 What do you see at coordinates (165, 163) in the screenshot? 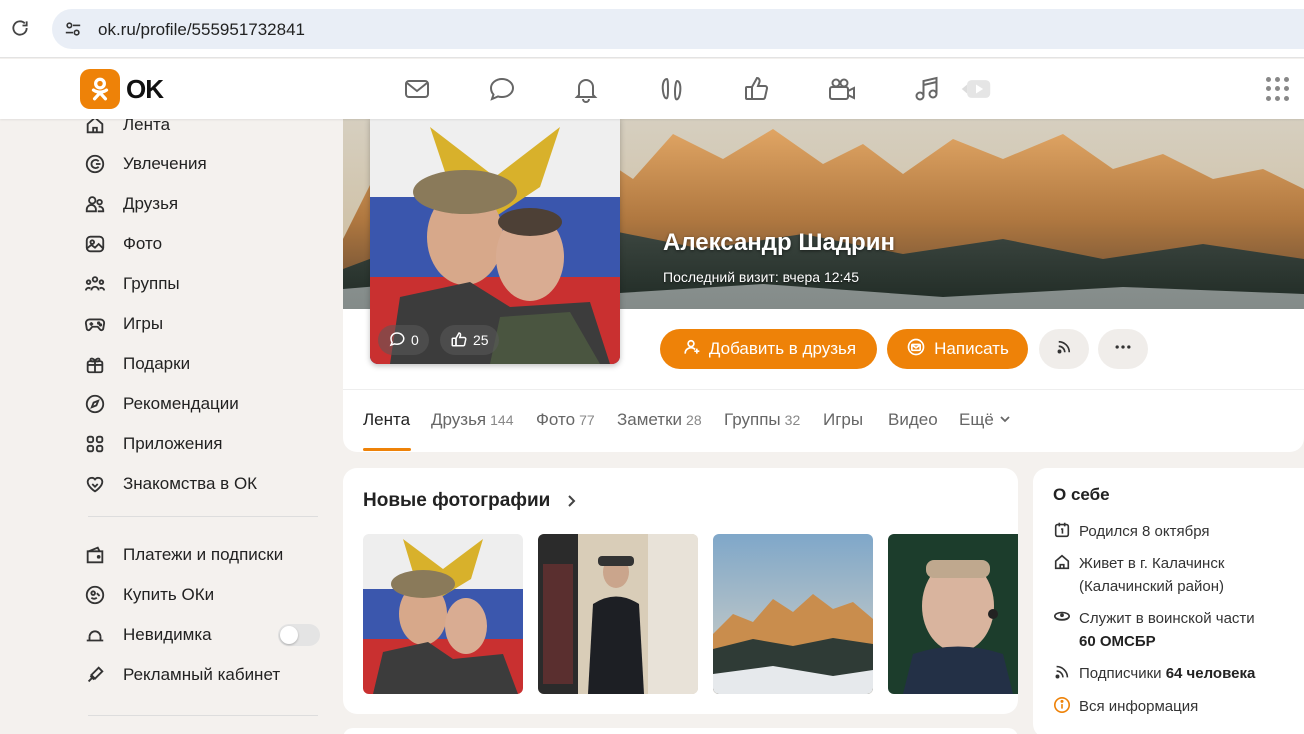
I see `sidebar-item-label: Увлечения` at bounding box center [165, 163].